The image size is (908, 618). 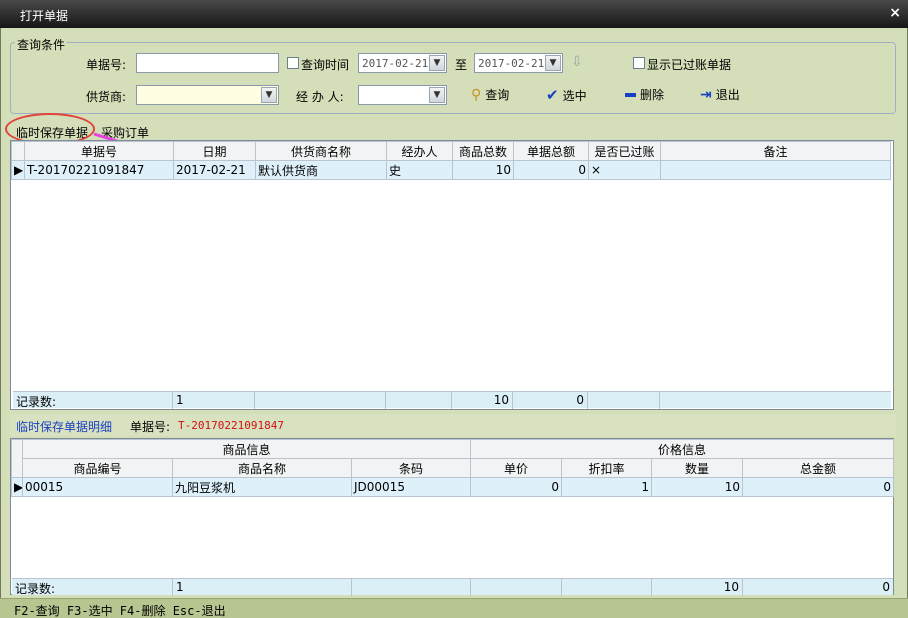 What do you see at coordinates (150, 427) in the screenshot?
I see `detail-doc-label: 单据号:` at bounding box center [150, 427].